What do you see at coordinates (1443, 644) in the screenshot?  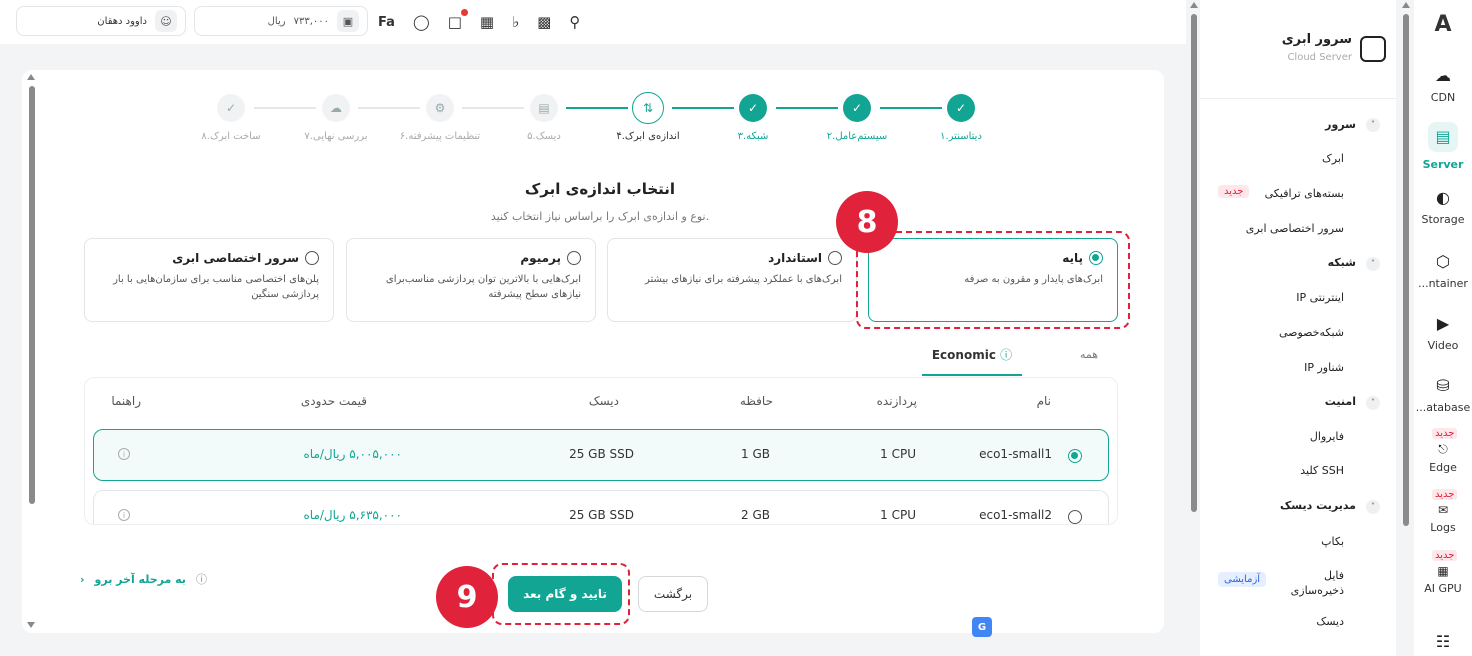 I see `rail-item-more: ☷` at bounding box center [1443, 644].